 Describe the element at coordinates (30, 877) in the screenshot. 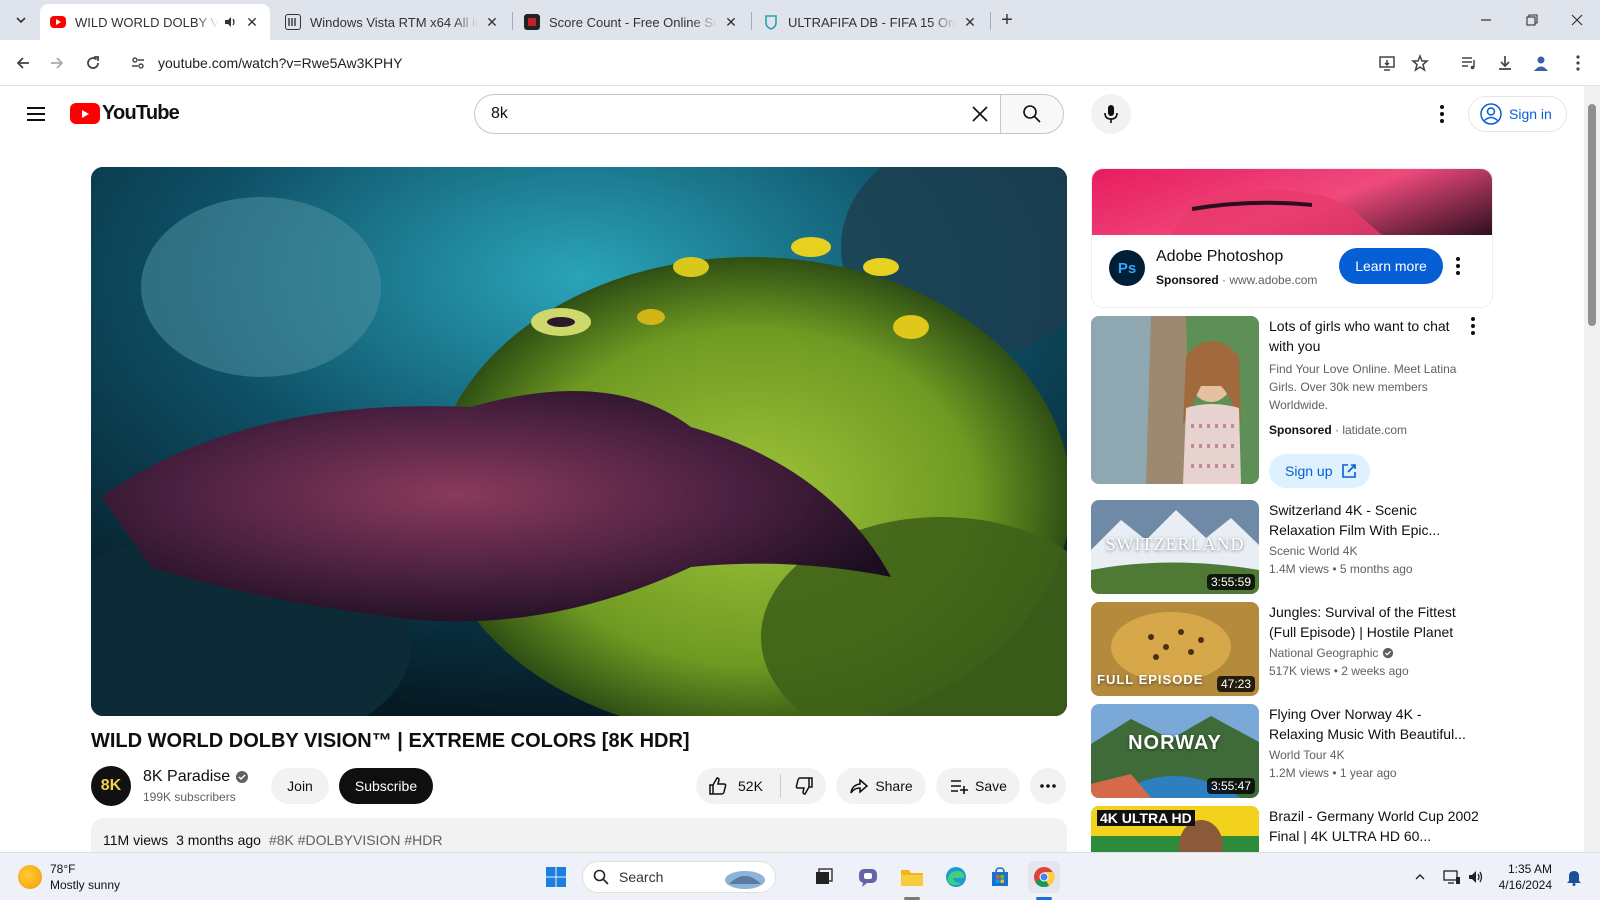

I see `sunny-weather-icon` at that location.